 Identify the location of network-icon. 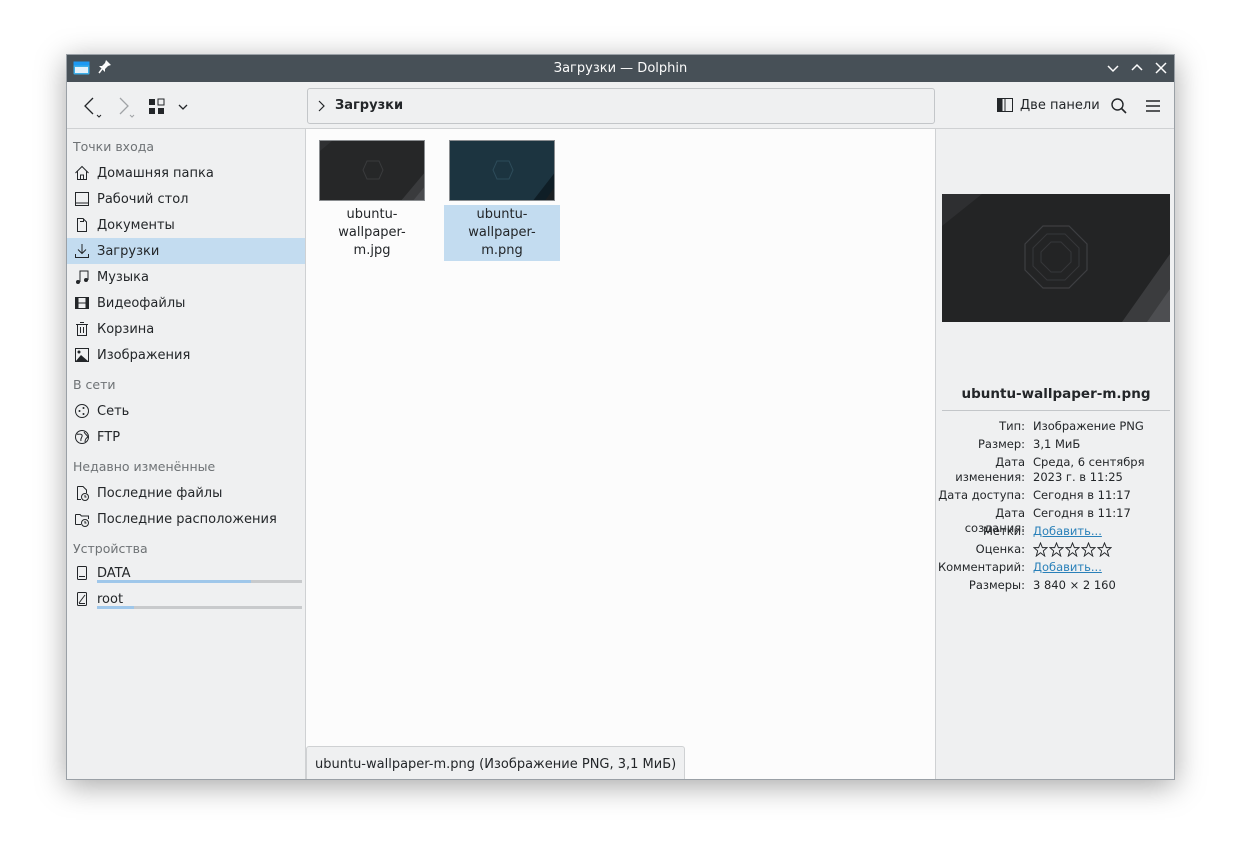
(82, 411).